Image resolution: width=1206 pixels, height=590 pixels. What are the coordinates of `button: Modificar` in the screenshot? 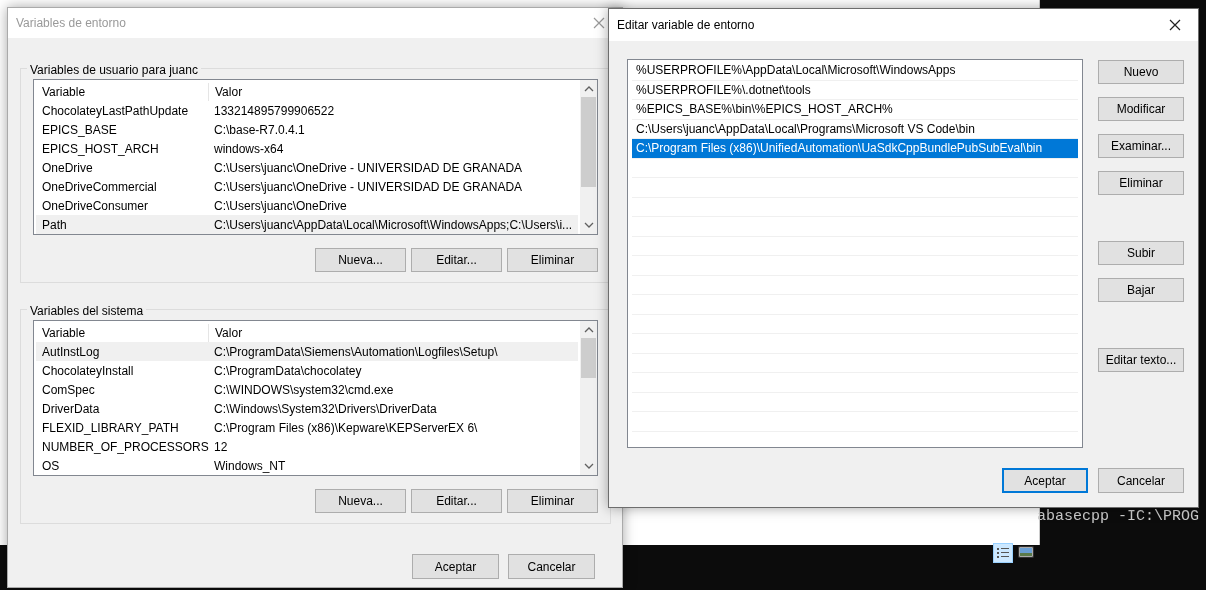 It's located at (1141, 109).